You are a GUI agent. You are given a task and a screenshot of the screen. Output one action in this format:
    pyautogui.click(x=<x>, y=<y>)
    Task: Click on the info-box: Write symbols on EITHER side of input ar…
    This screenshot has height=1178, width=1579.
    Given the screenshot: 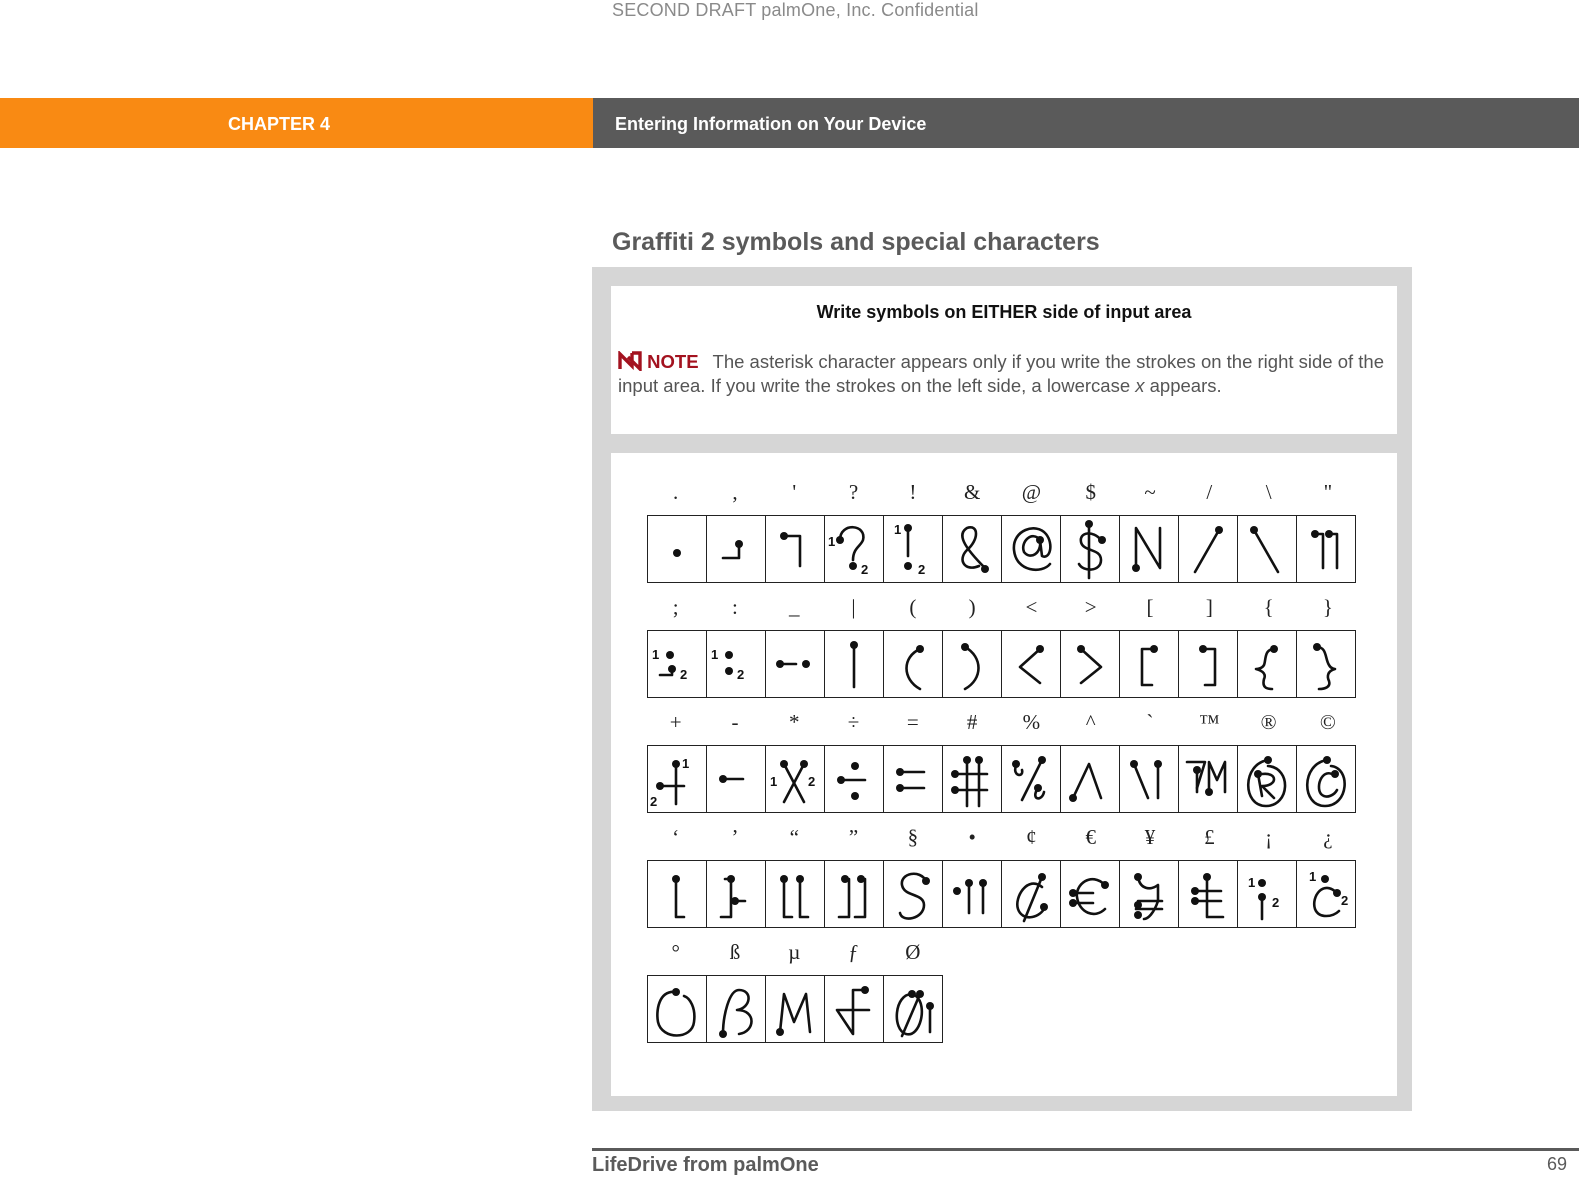 What is the action you would take?
    pyautogui.click(x=1004, y=360)
    